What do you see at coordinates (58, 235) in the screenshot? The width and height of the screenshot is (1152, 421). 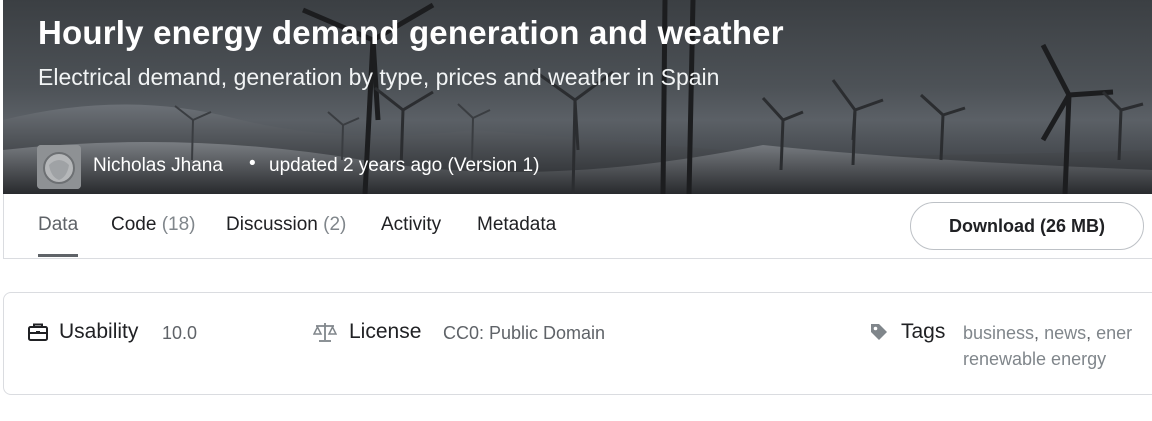 I see `tab-data: Data` at bounding box center [58, 235].